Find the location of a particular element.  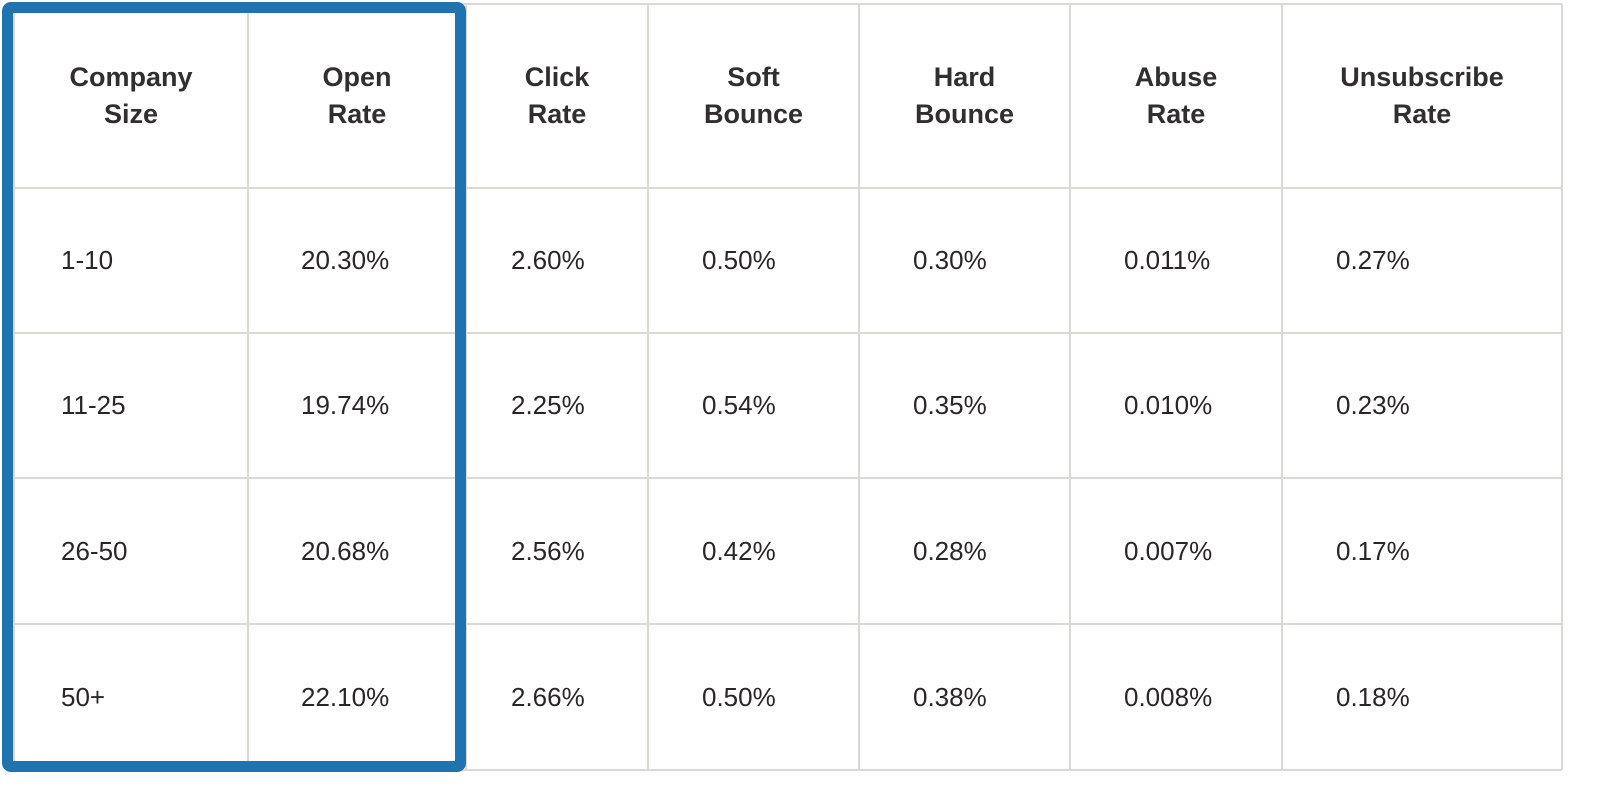

cell-soft-bounce: 0.54% is located at coordinates (739, 405).